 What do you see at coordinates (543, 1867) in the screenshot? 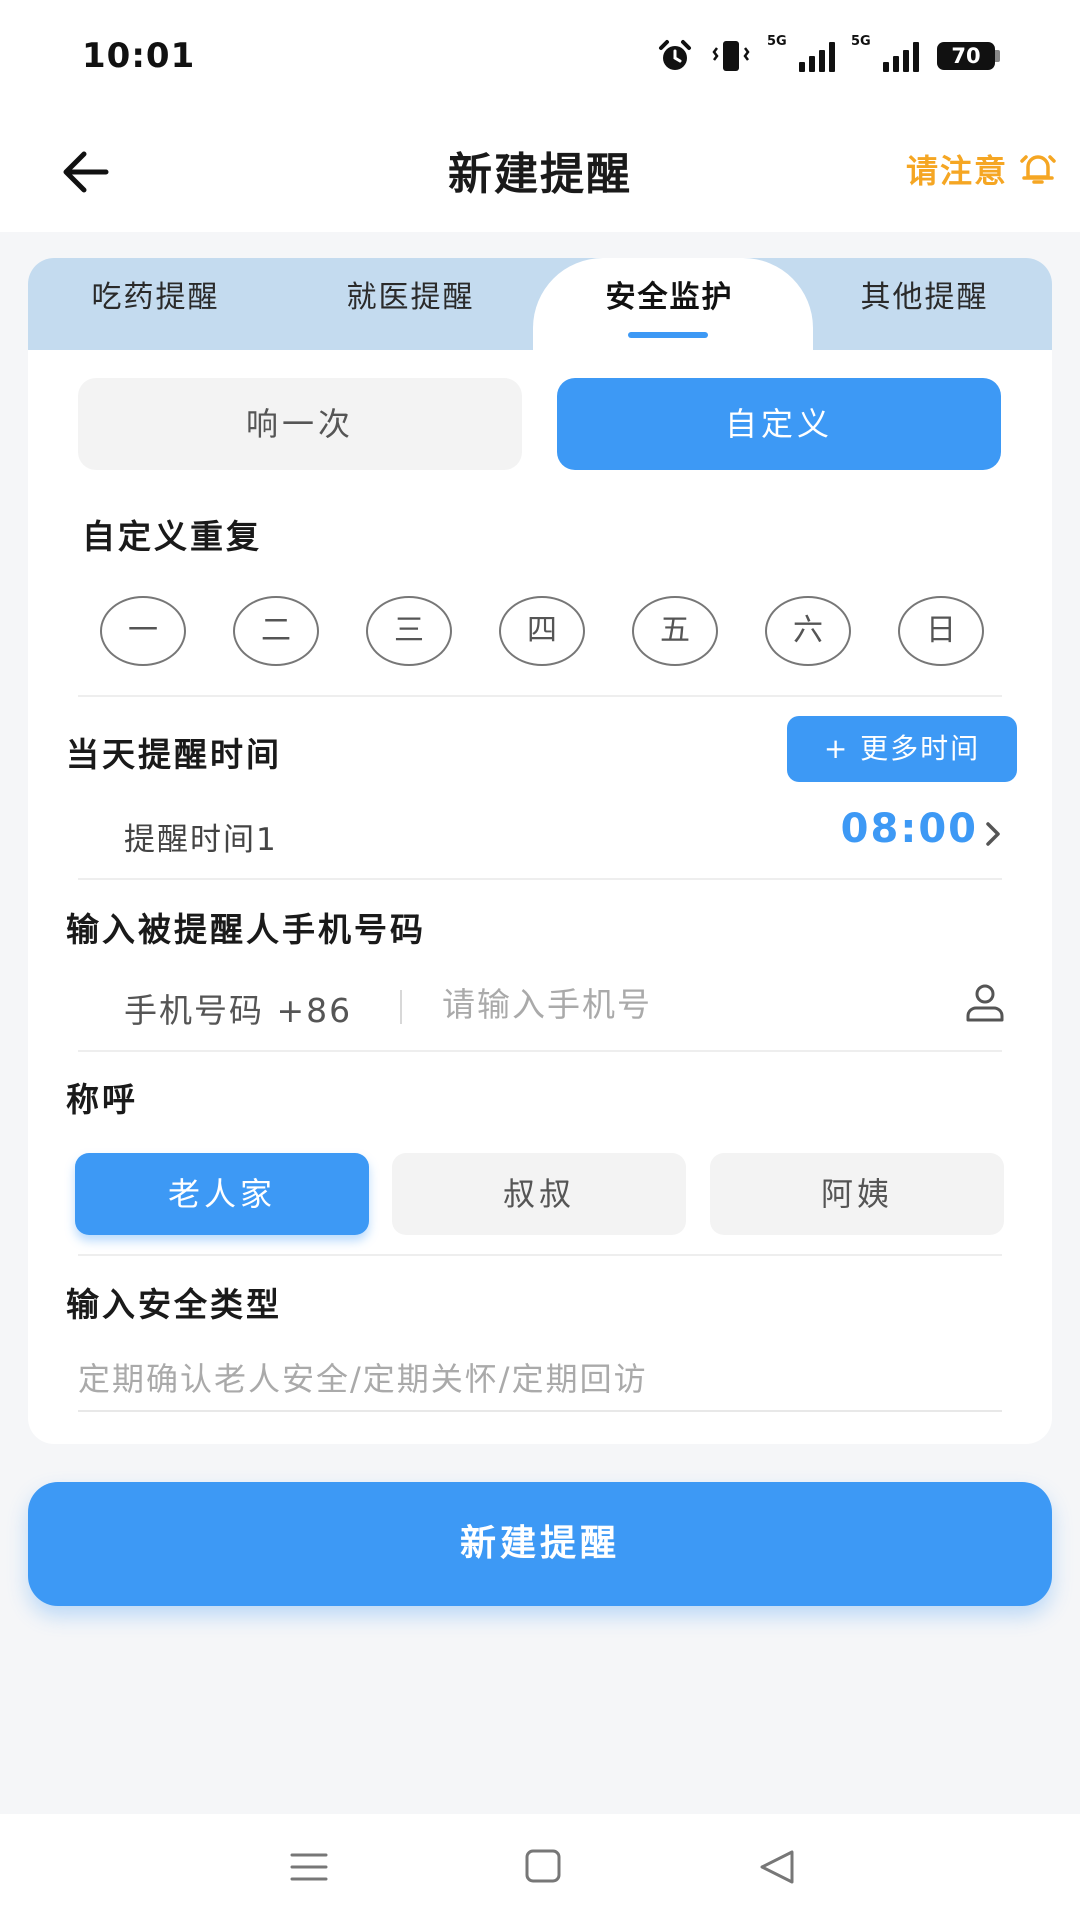
I see `home-square-icon` at bounding box center [543, 1867].